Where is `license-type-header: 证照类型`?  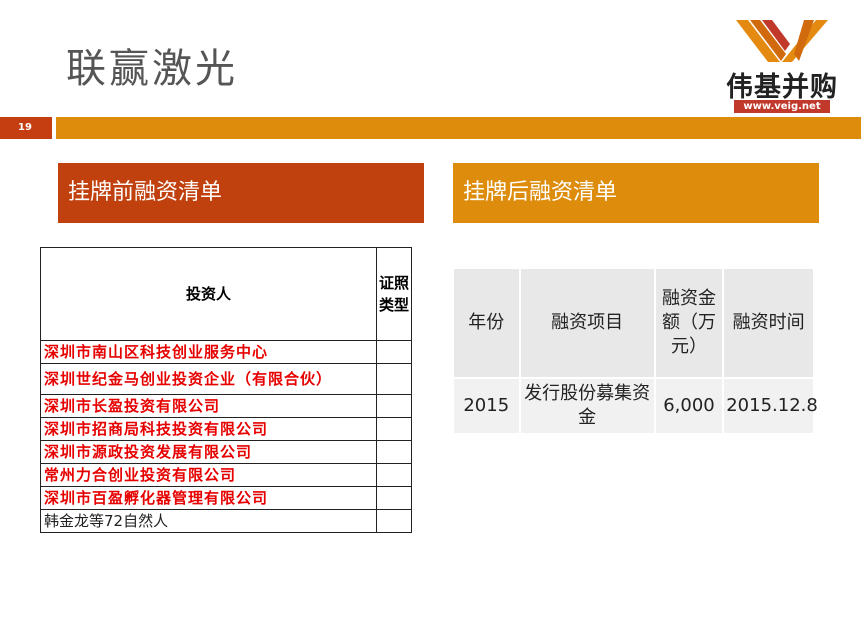 license-type-header: 证照类型 is located at coordinates (394, 294).